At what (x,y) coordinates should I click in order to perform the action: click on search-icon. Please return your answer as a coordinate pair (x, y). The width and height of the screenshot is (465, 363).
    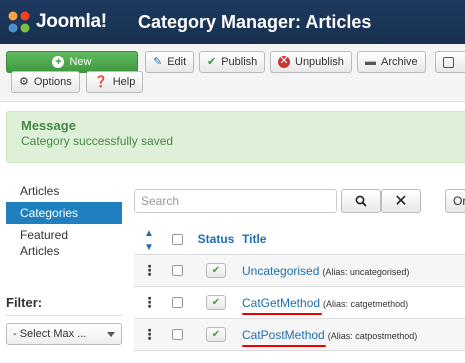
    Looking at the image, I should click on (361, 201).